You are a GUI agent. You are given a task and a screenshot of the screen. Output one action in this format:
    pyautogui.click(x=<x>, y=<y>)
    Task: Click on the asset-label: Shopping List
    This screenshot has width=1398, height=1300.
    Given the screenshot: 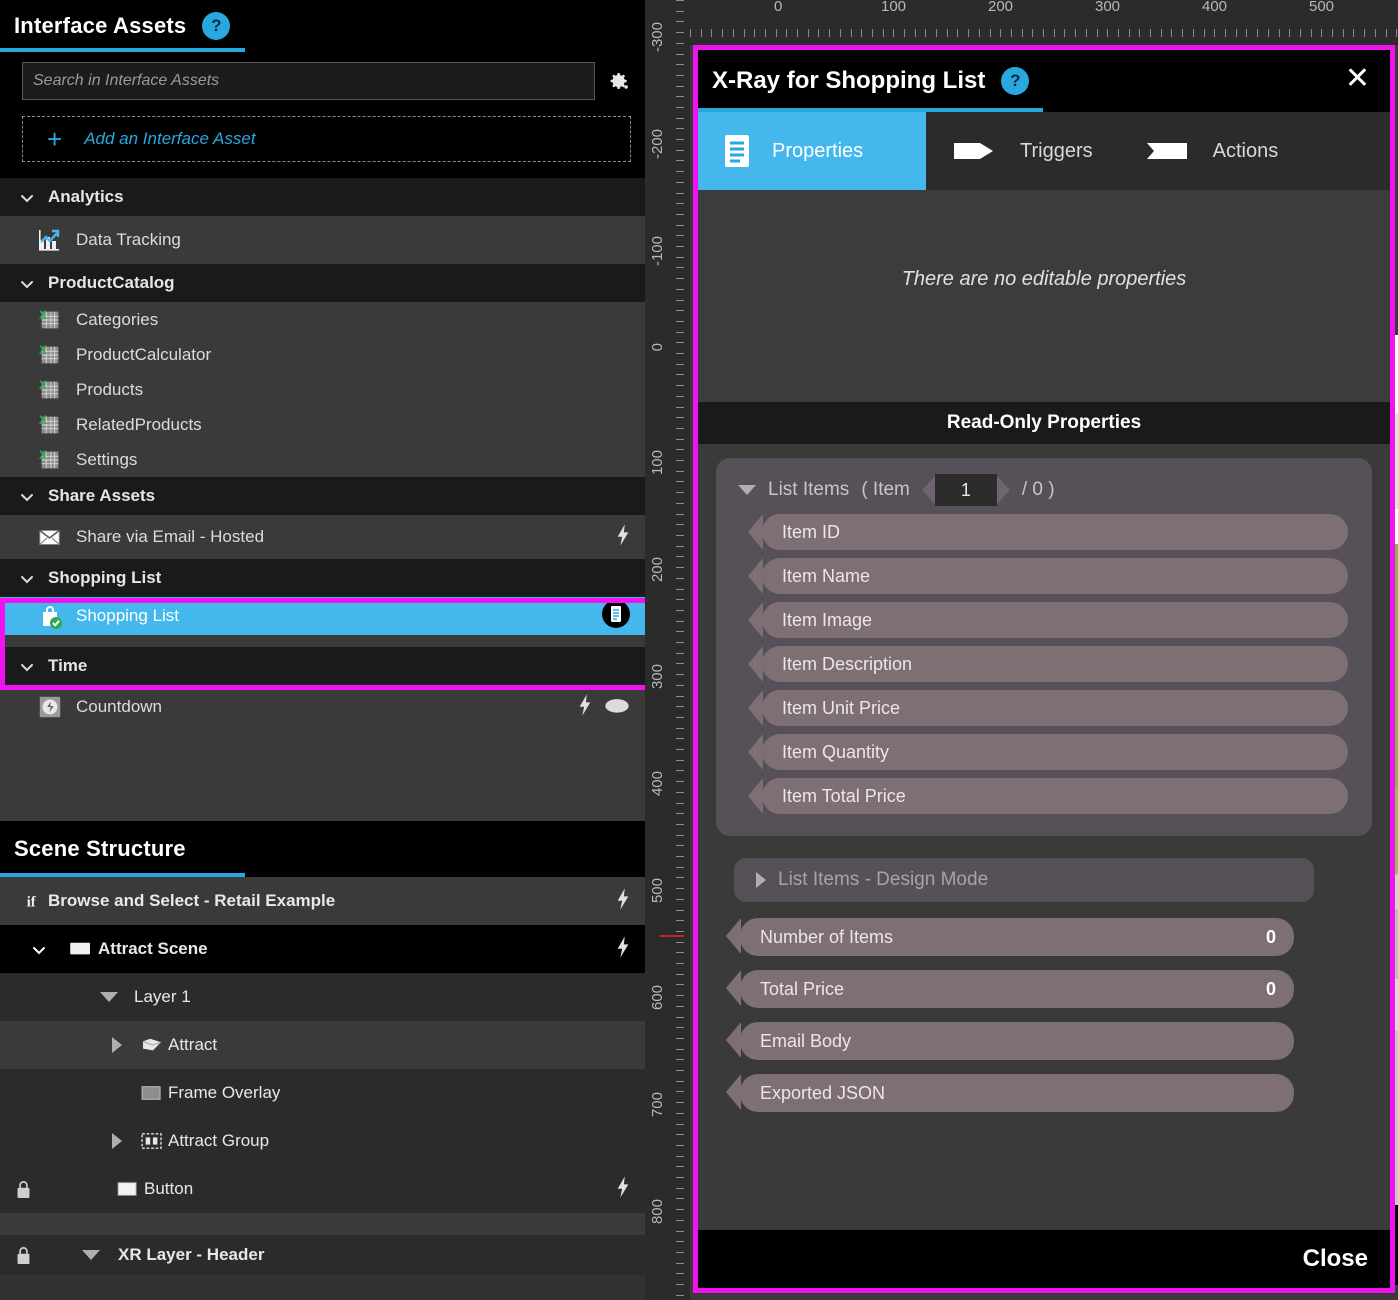 What is the action you would take?
    pyautogui.click(x=128, y=615)
    